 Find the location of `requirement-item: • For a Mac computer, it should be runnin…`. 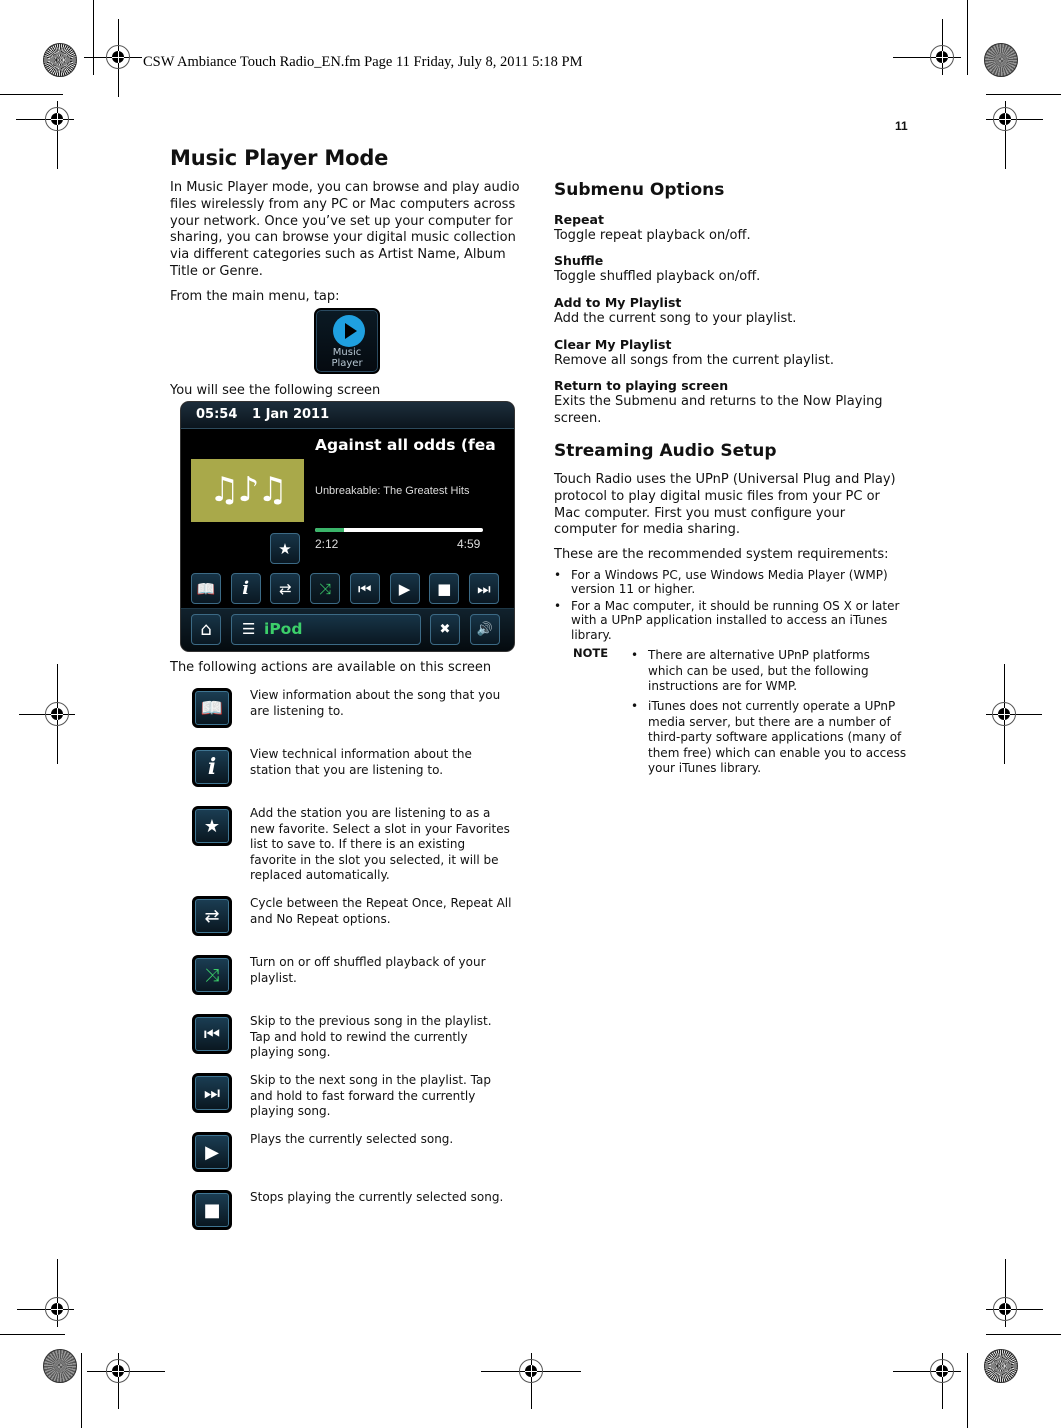

requirement-item: • For a Mac computer, it should be runnin… is located at coordinates (727, 620).